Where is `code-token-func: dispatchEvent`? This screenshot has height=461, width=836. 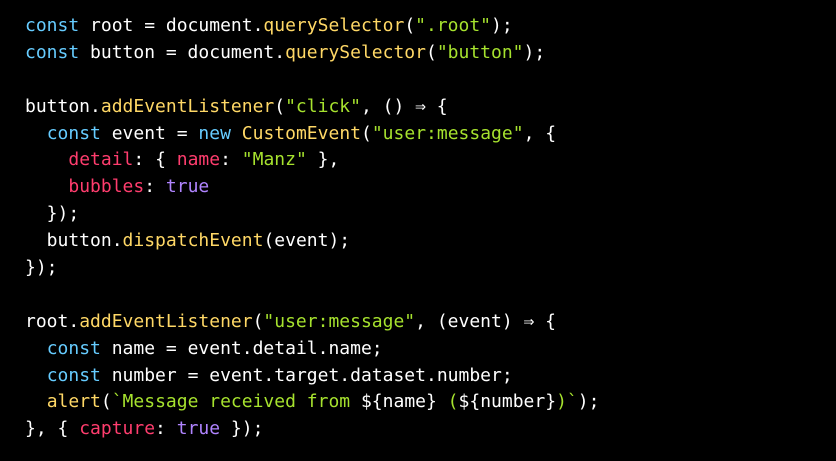 code-token-func: dispatchEvent is located at coordinates (193, 241).